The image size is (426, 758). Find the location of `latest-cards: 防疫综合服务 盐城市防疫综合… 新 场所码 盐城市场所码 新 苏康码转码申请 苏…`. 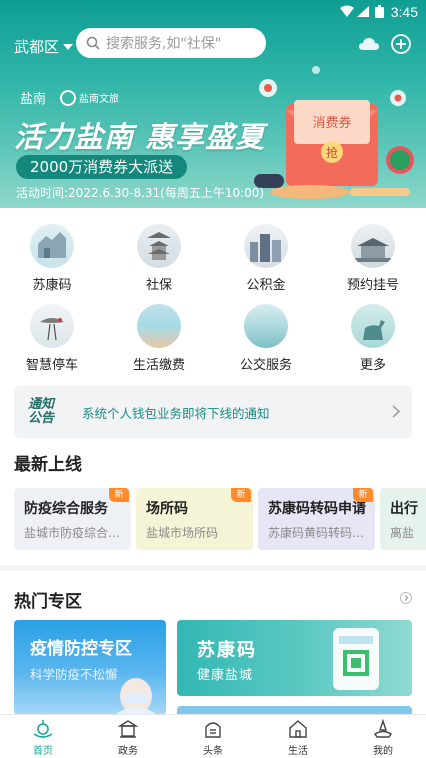

latest-cards: 防疫综合服务 盐城市防疫综合… 新 场所码 盐城市场所码 新 苏康码转码申请 苏… is located at coordinates (220, 519).